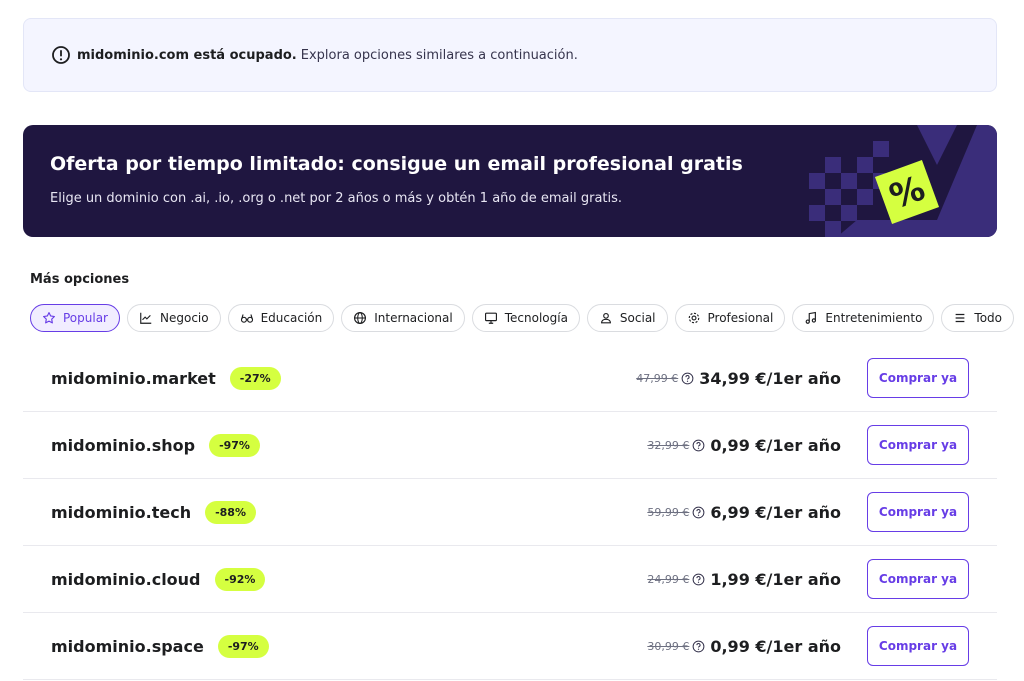 The height and width of the screenshot is (681, 1024). I want to click on domain-name: midominio.shop, so click(123, 445).